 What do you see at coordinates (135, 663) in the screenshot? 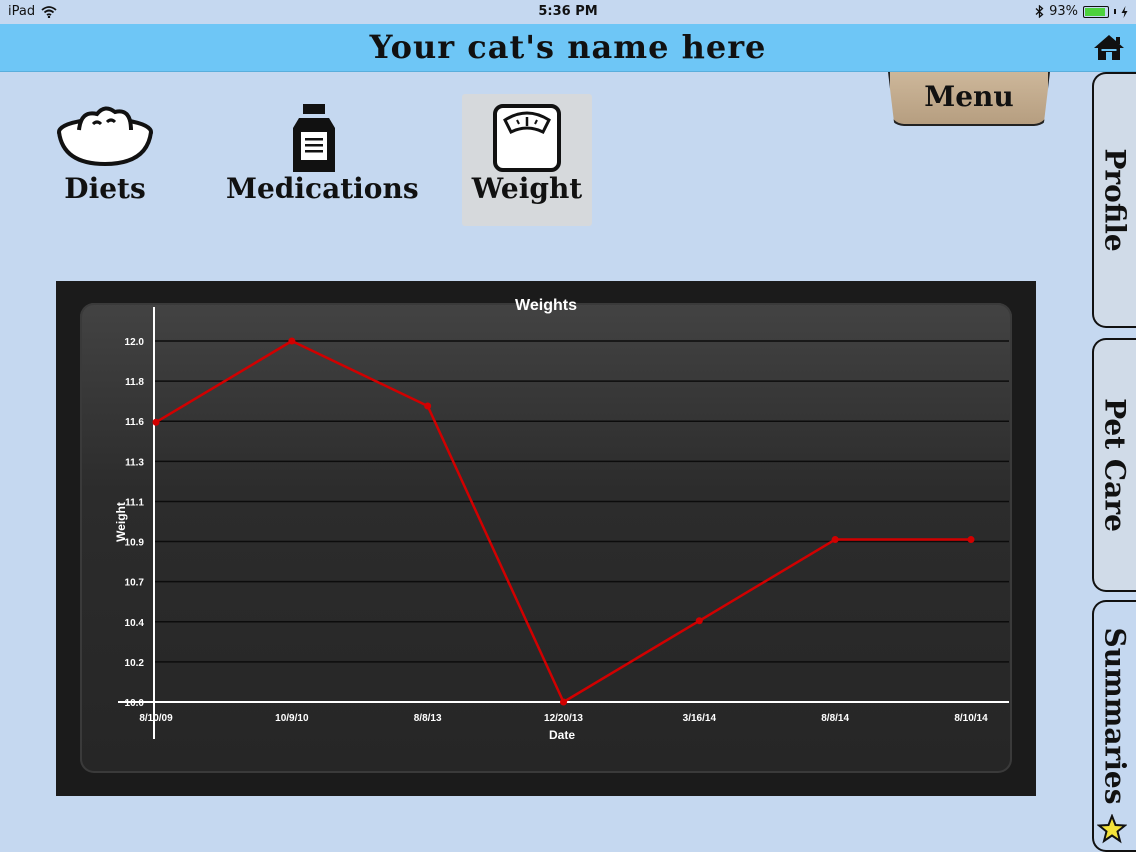
I see `y-tick-label: 10.2` at bounding box center [135, 663].